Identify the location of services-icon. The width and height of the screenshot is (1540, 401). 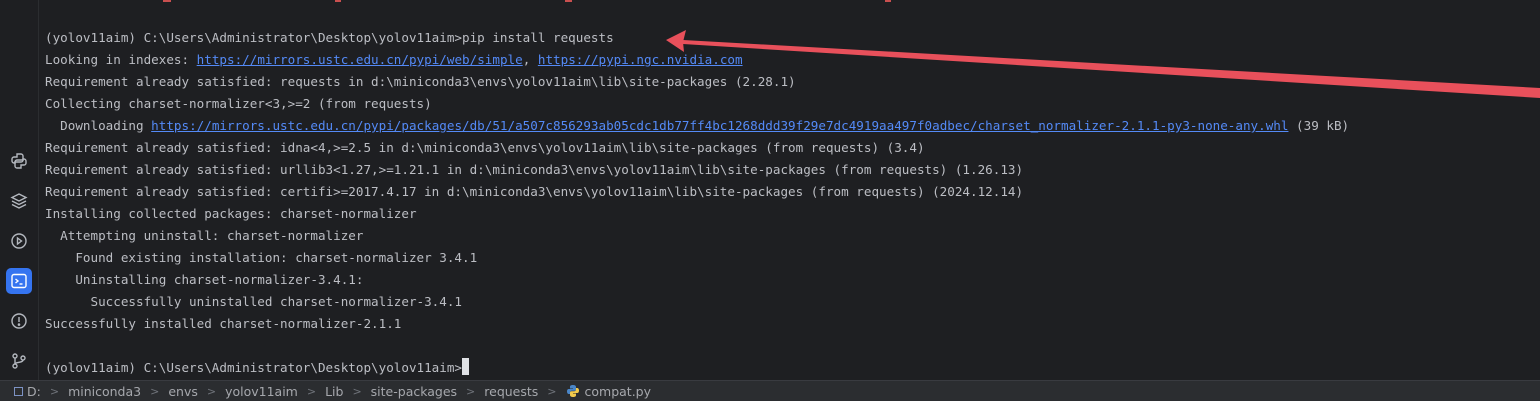
(19, 241).